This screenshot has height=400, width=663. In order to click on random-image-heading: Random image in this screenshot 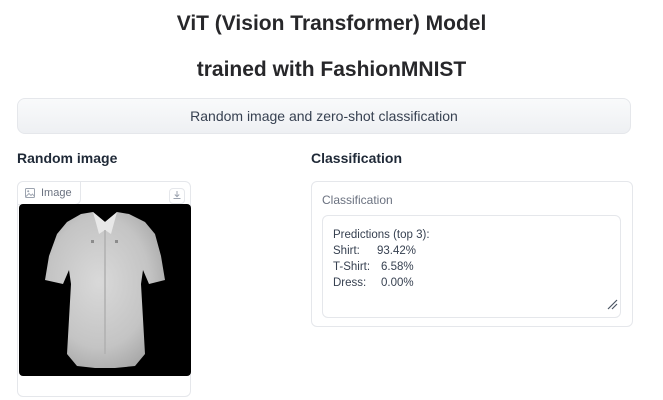, I will do `click(67, 158)`.